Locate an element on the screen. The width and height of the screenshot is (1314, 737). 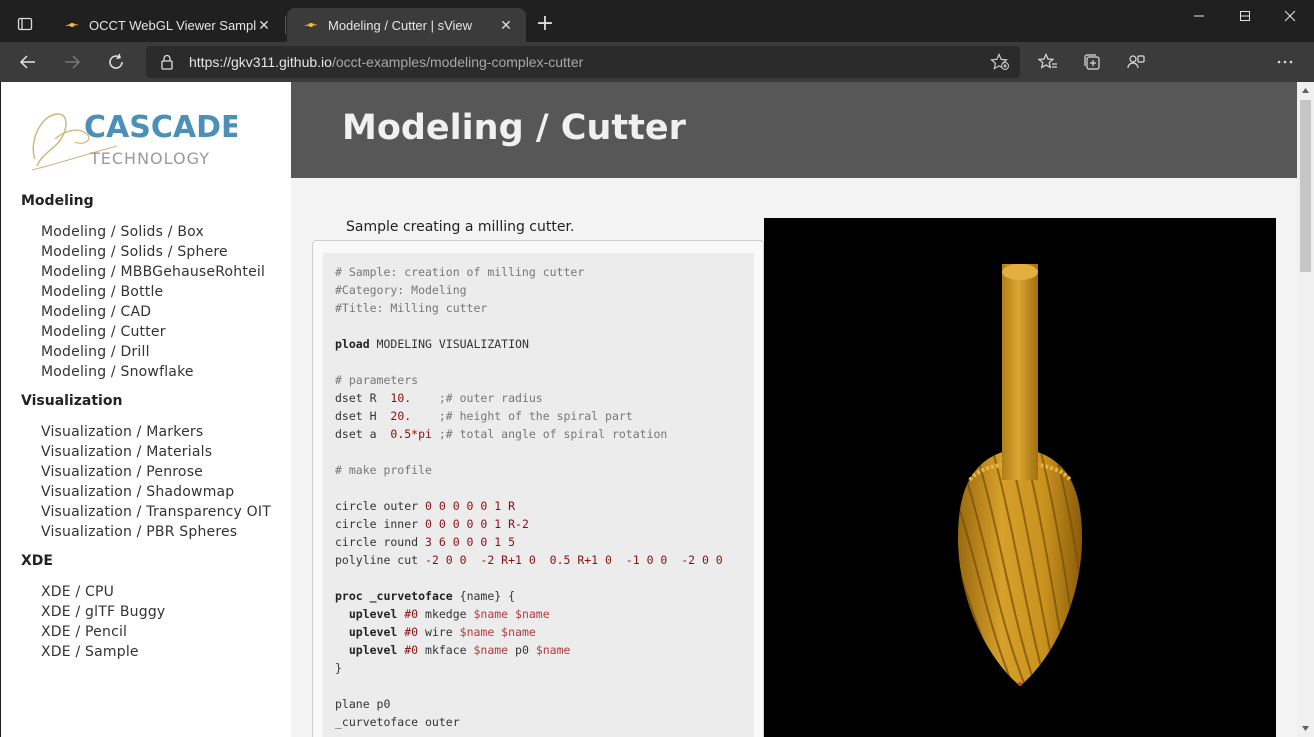
page-scrollbar is located at coordinates (1305, 409).